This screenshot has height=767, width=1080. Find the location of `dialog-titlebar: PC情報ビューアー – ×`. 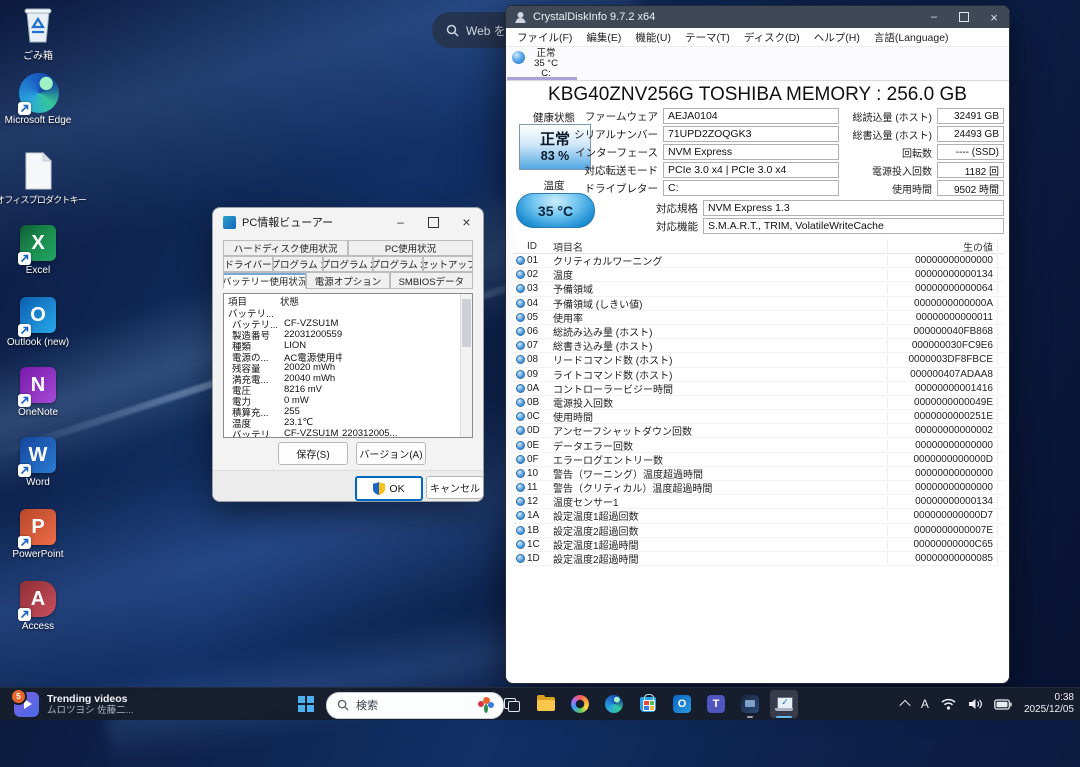

dialog-titlebar: PC情報ビューアー – × is located at coordinates (348, 222).